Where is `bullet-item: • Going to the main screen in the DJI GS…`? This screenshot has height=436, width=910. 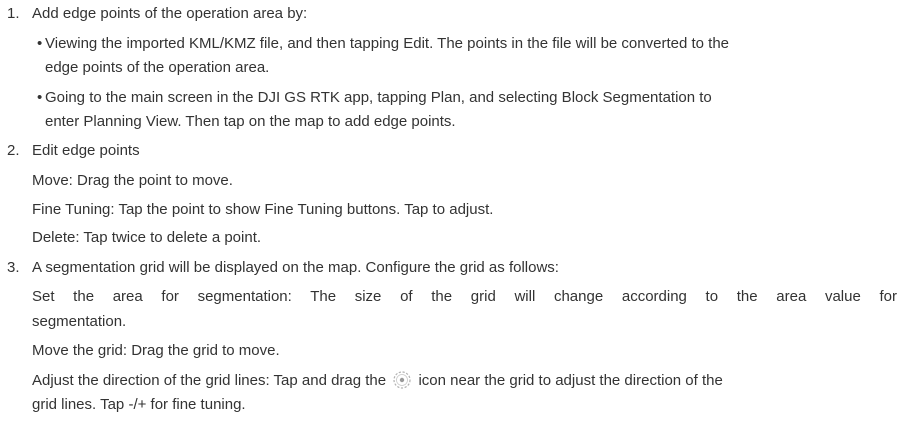 bullet-item: • Going to the main screen in the DJI GS… is located at coordinates (445, 98).